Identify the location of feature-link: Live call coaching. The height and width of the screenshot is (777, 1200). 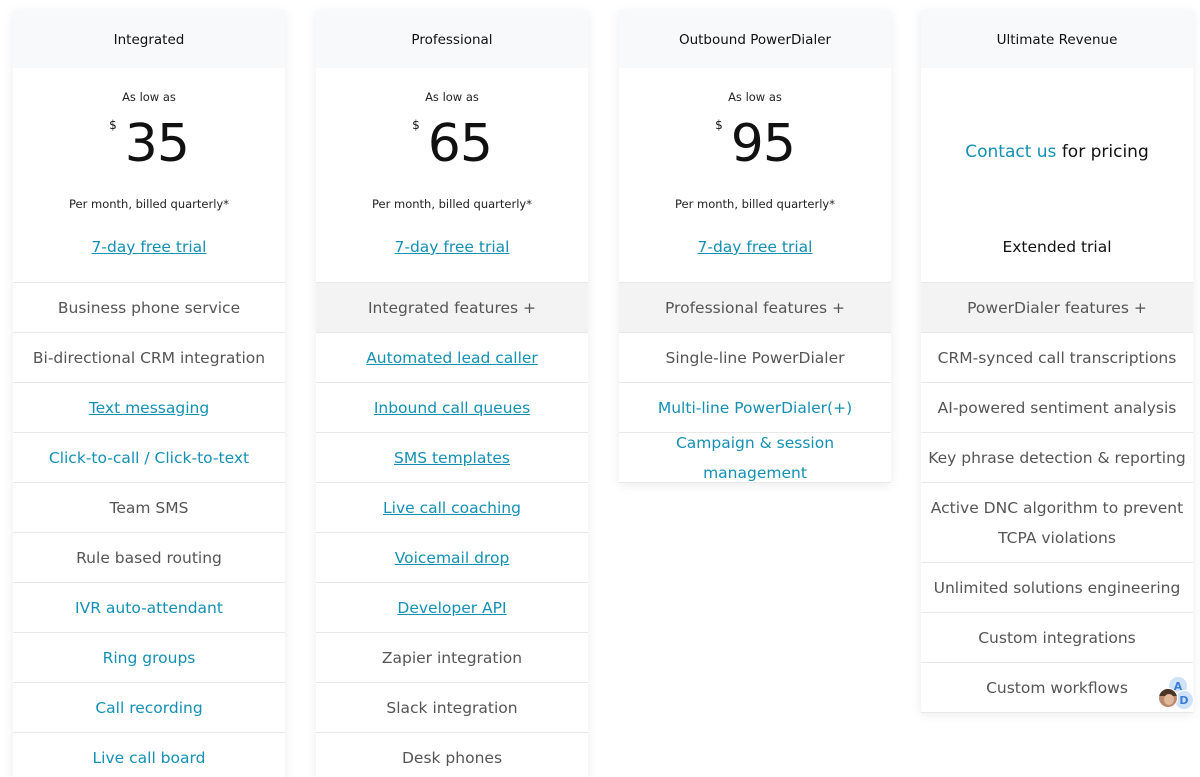
(452, 508).